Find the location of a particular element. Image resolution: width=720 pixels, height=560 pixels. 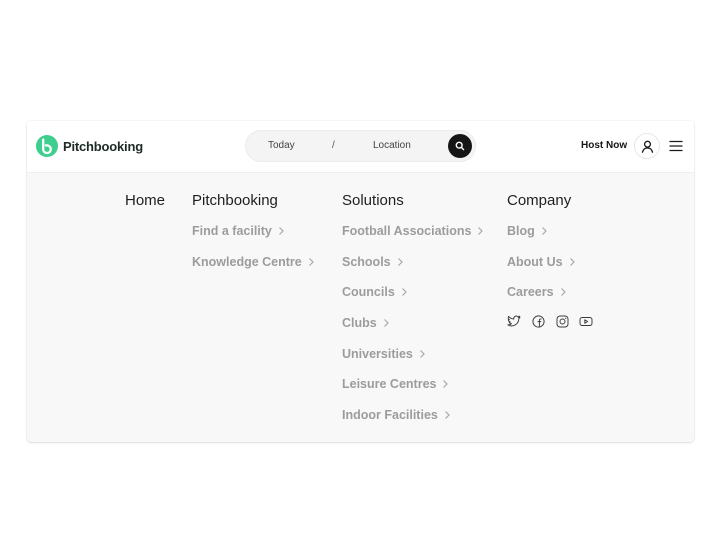

top-navbar: Pitchbooking Today / Location Host Now is located at coordinates (360, 147).